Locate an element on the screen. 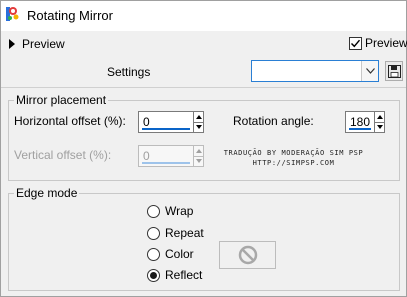 This screenshot has height=297, width=407. radio-label: Wrap is located at coordinates (179, 211).